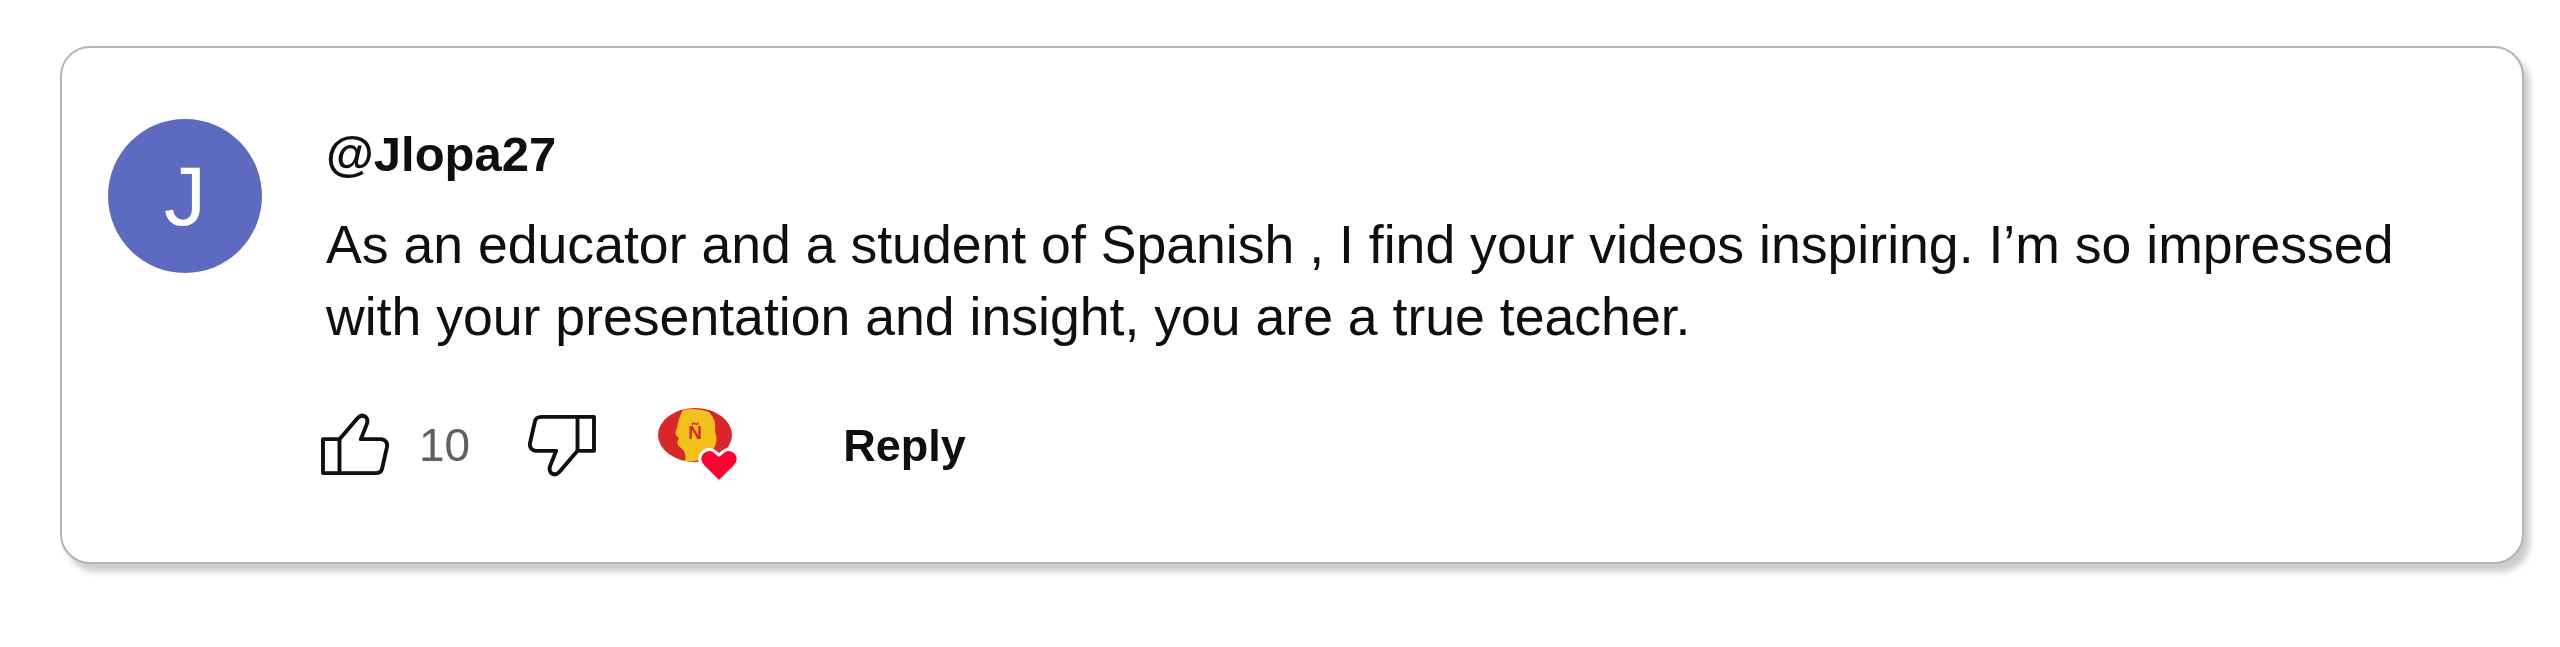  What do you see at coordinates (562, 445) in the screenshot?
I see `thumbs-down-icon` at bounding box center [562, 445].